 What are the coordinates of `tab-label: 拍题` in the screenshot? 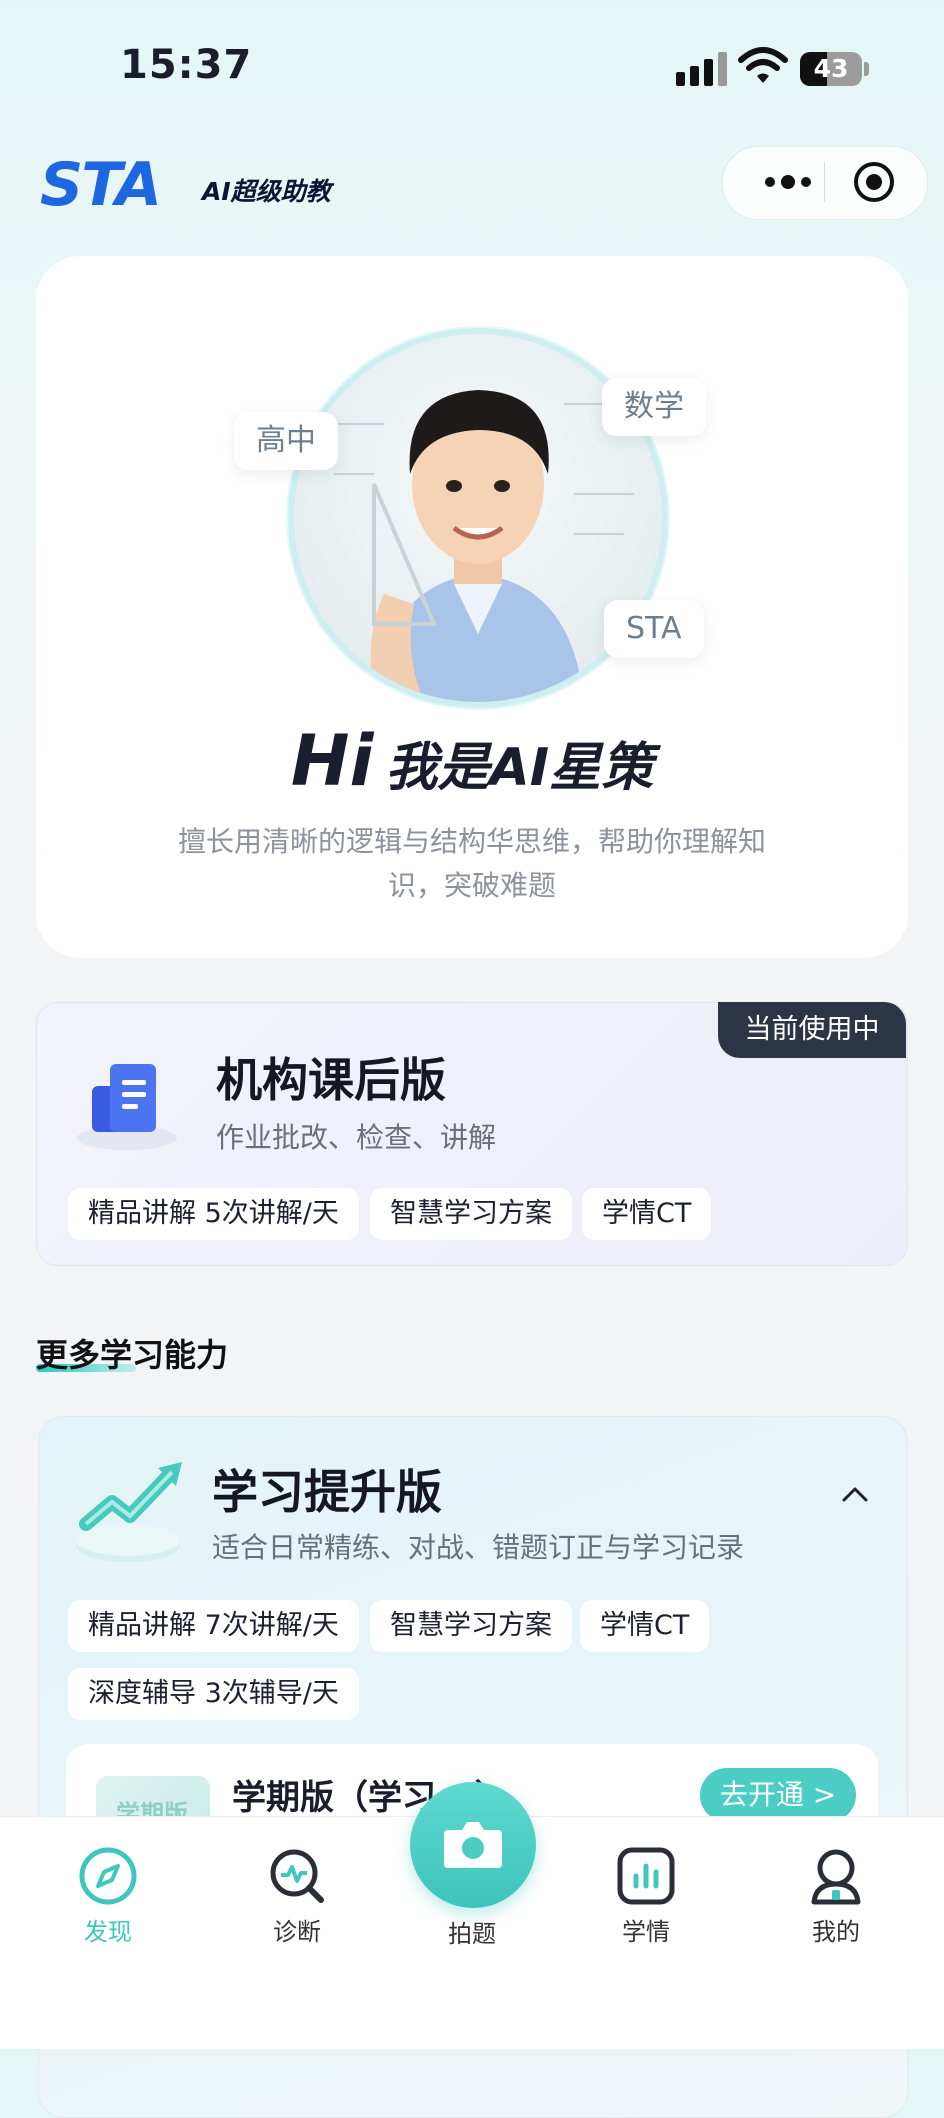 It's located at (472, 1934).